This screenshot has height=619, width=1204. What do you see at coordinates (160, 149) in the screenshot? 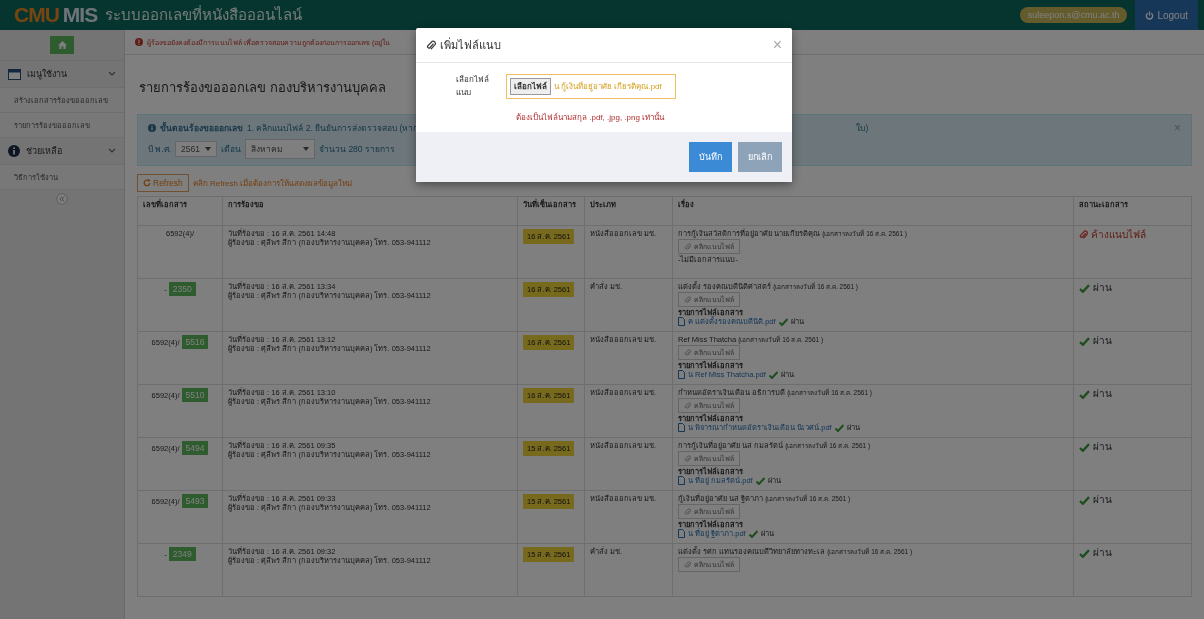
I see `year-label: ปี พ.ศ.` at bounding box center [160, 149].